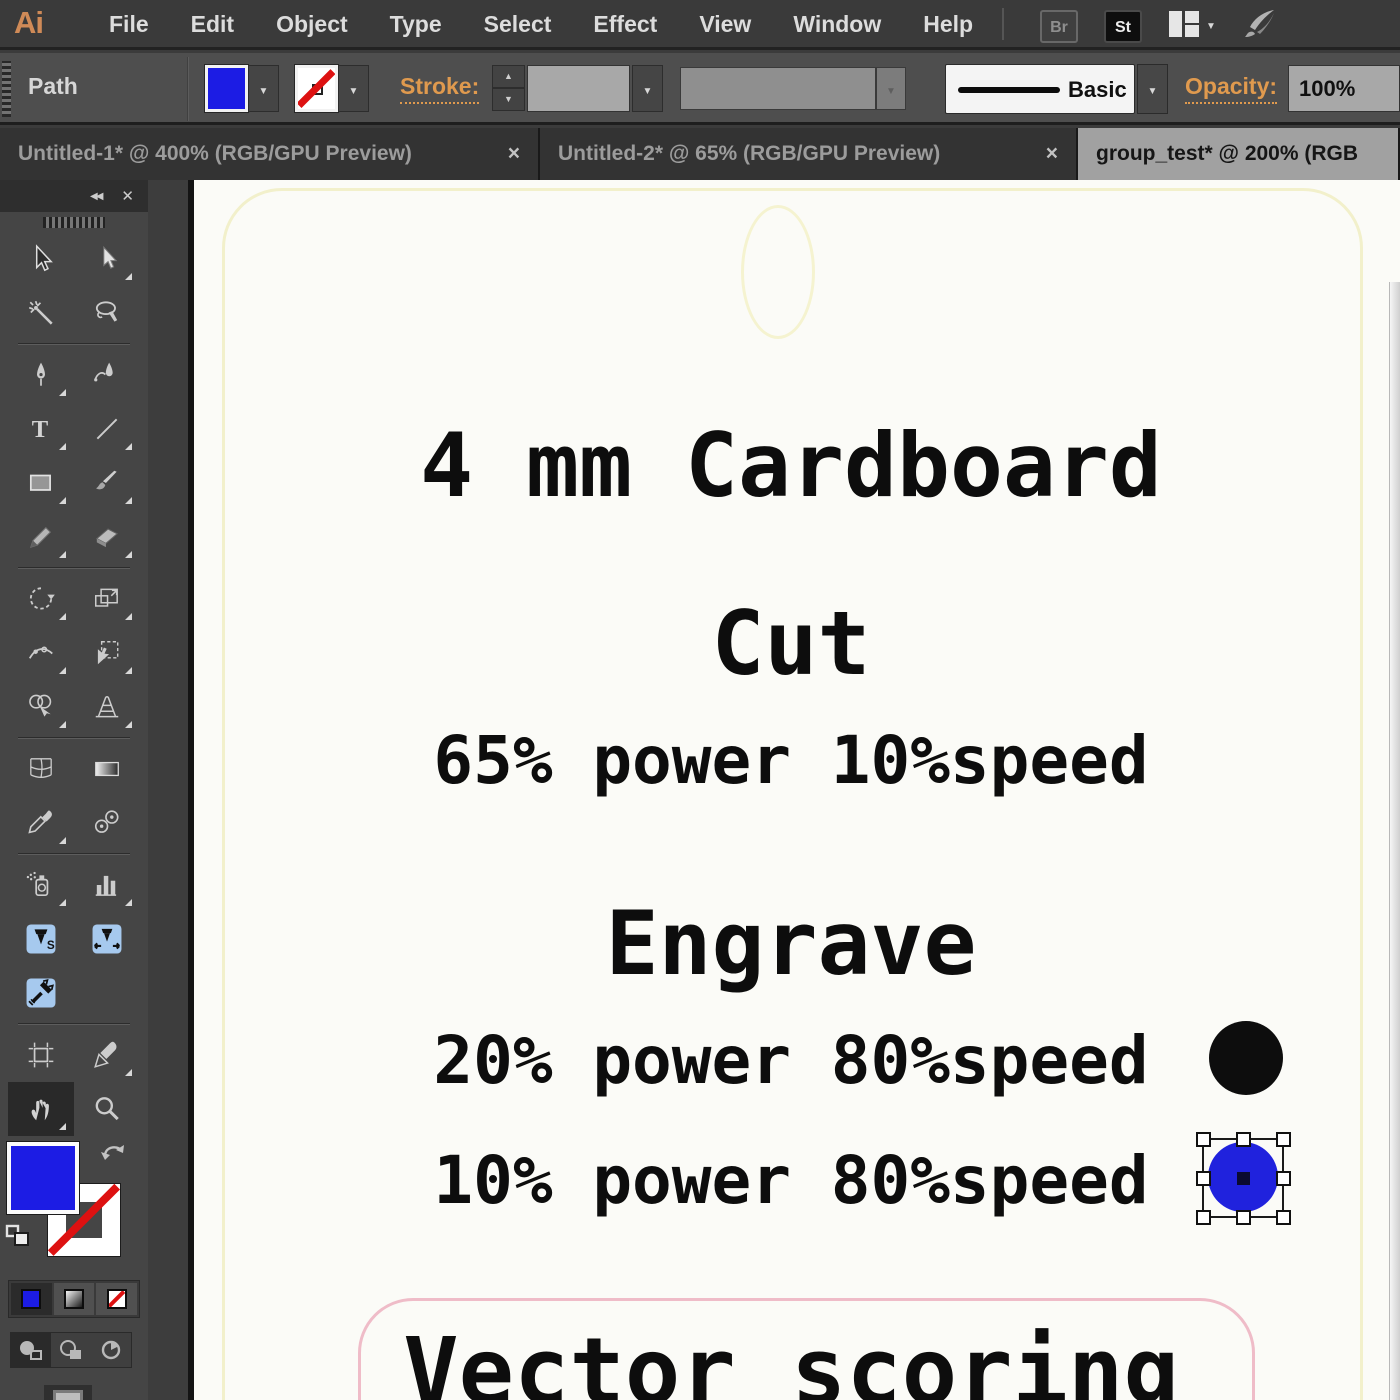 Image resolution: width=1400 pixels, height=1400 pixels. I want to click on text-engrave-settings-2: 10% power 80%speed, so click(790, 1180).